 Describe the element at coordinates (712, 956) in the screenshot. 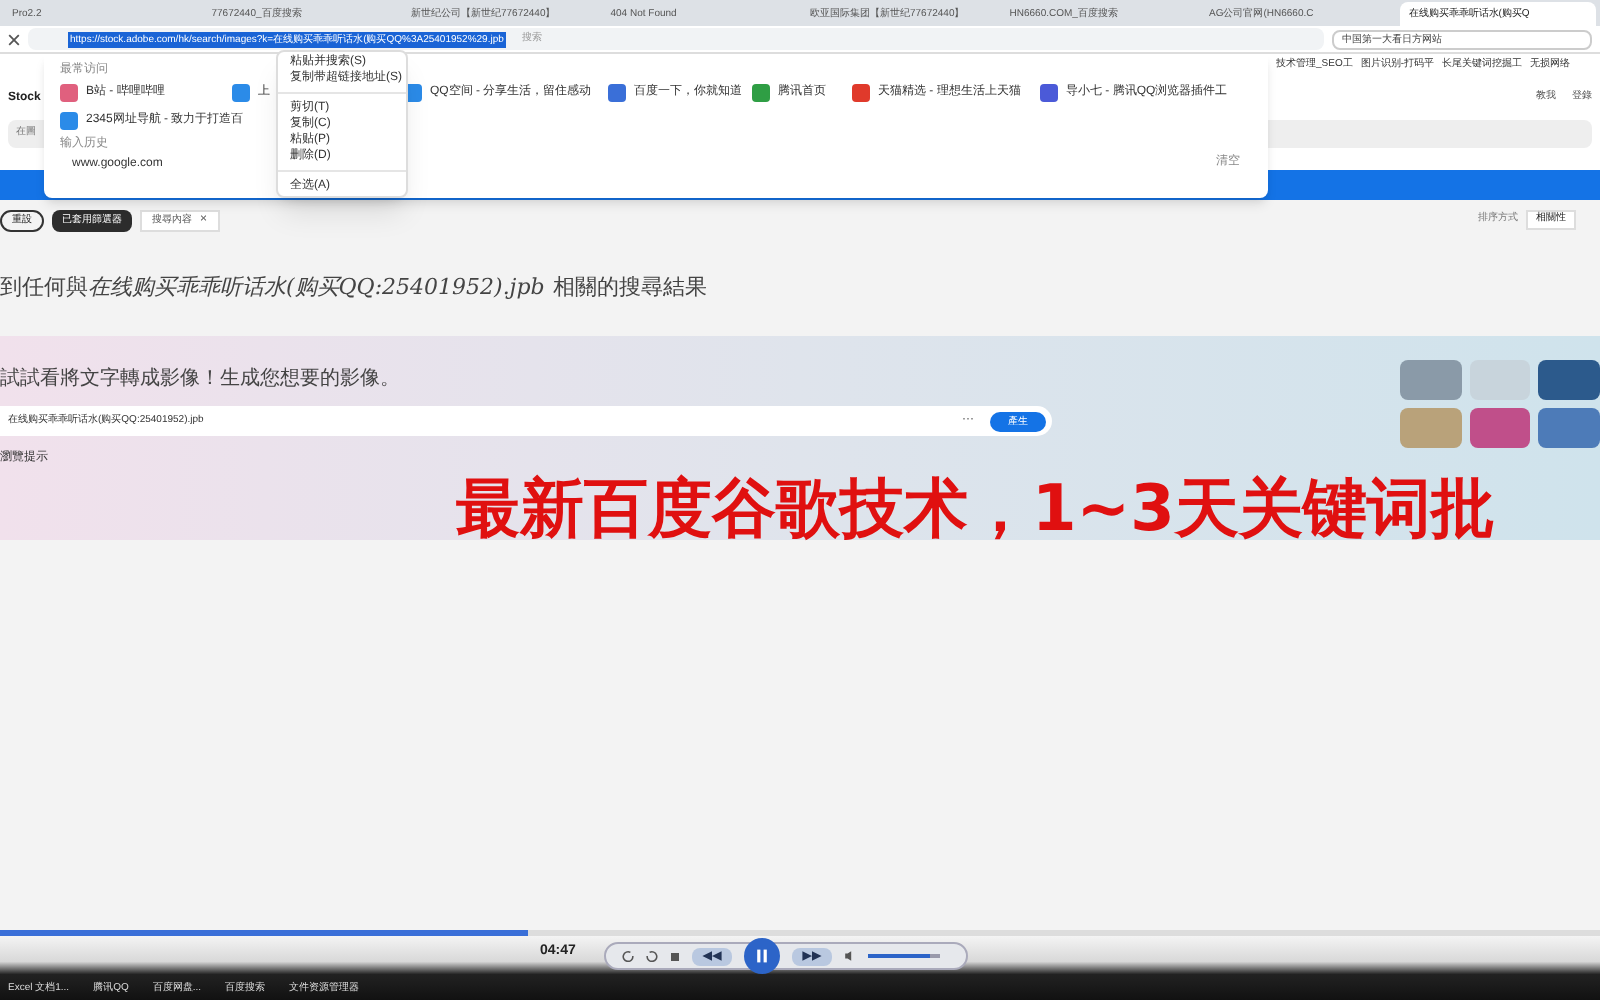

I see `rewind-icon` at that location.